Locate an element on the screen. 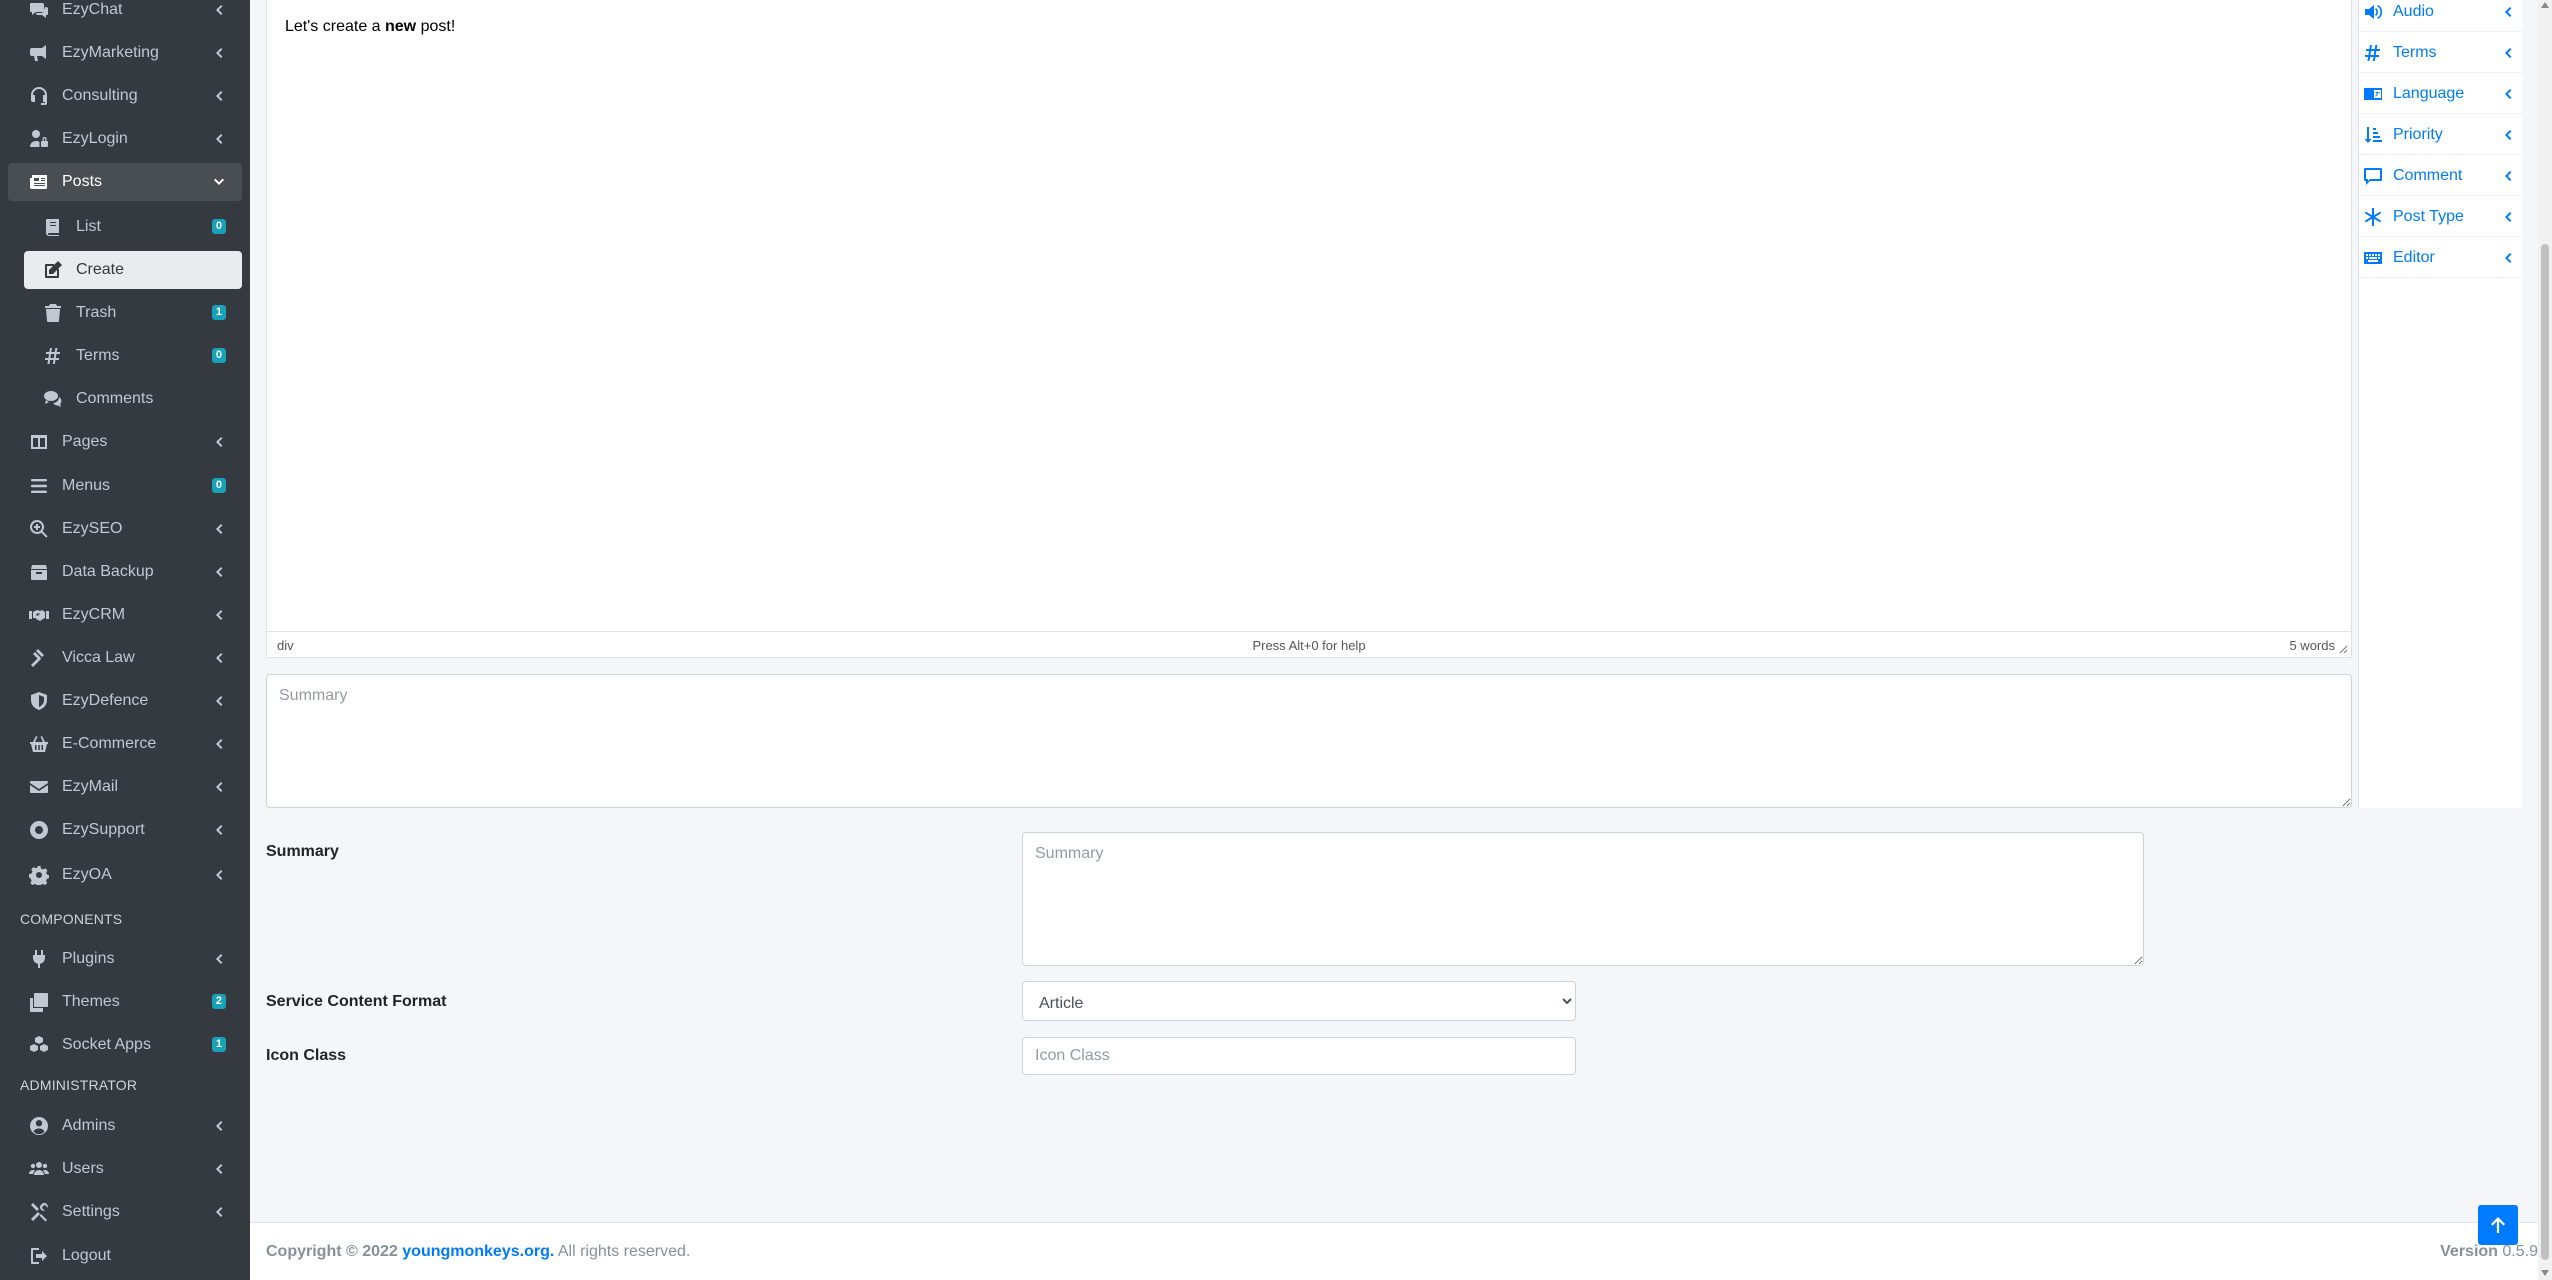 The image size is (2552, 1280). sidebar-item-label: Data Backup is located at coordinates (108, 571).